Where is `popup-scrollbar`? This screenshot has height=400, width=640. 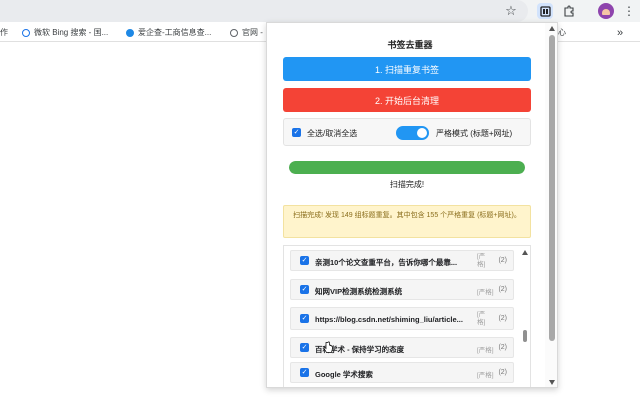
popup-scrollbar is located at coordinates (551, 205).